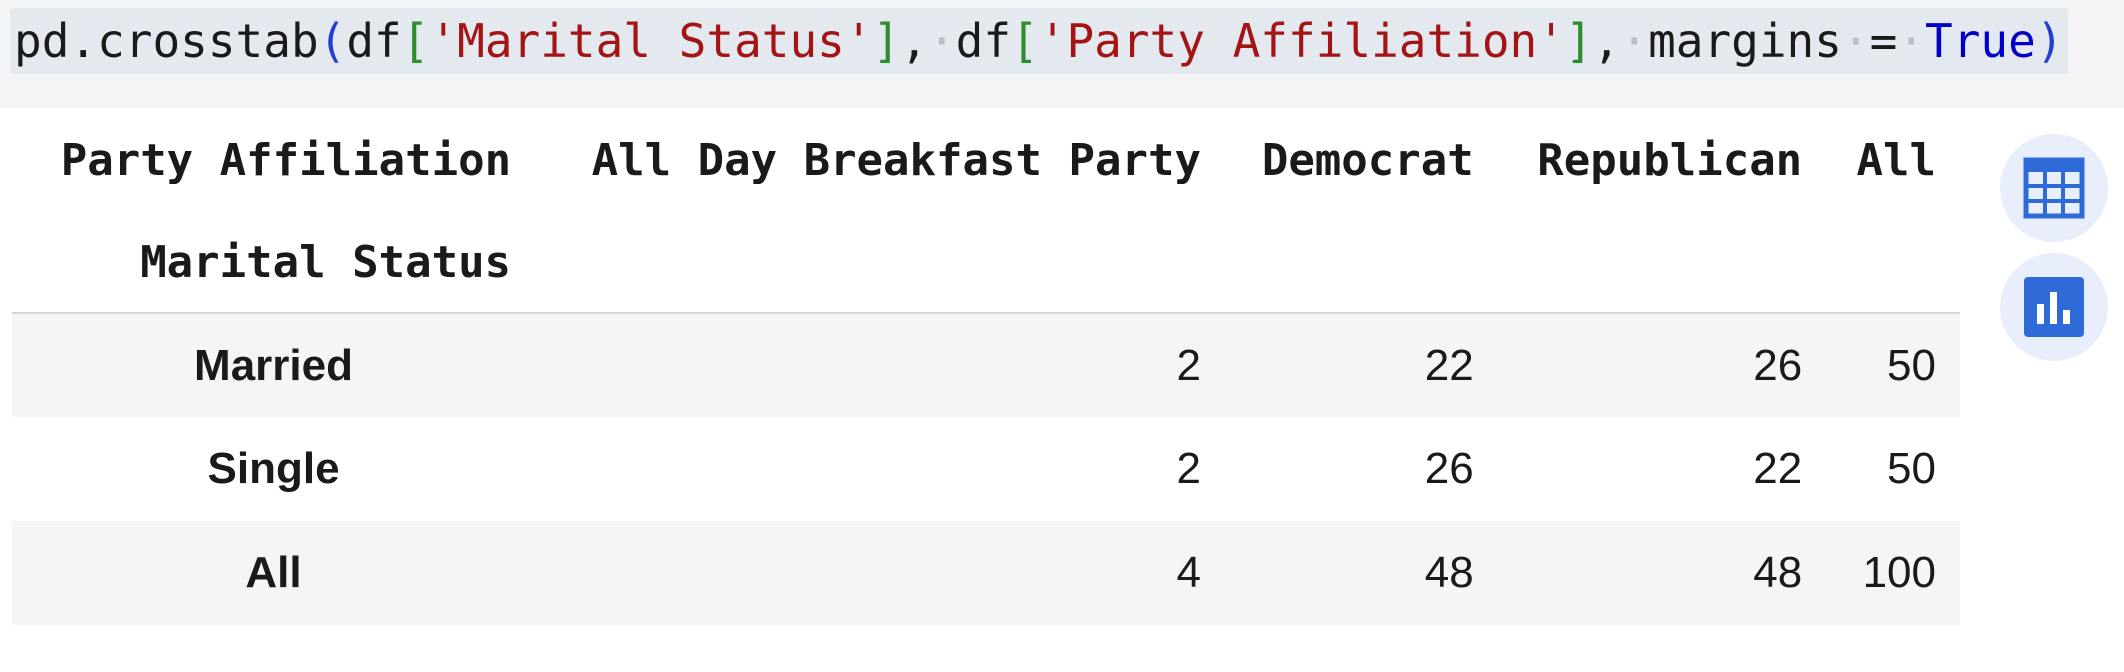 The image size is (2124, 672). I want to click on column-header: All Day Breakfast Party, so click(896, 160).